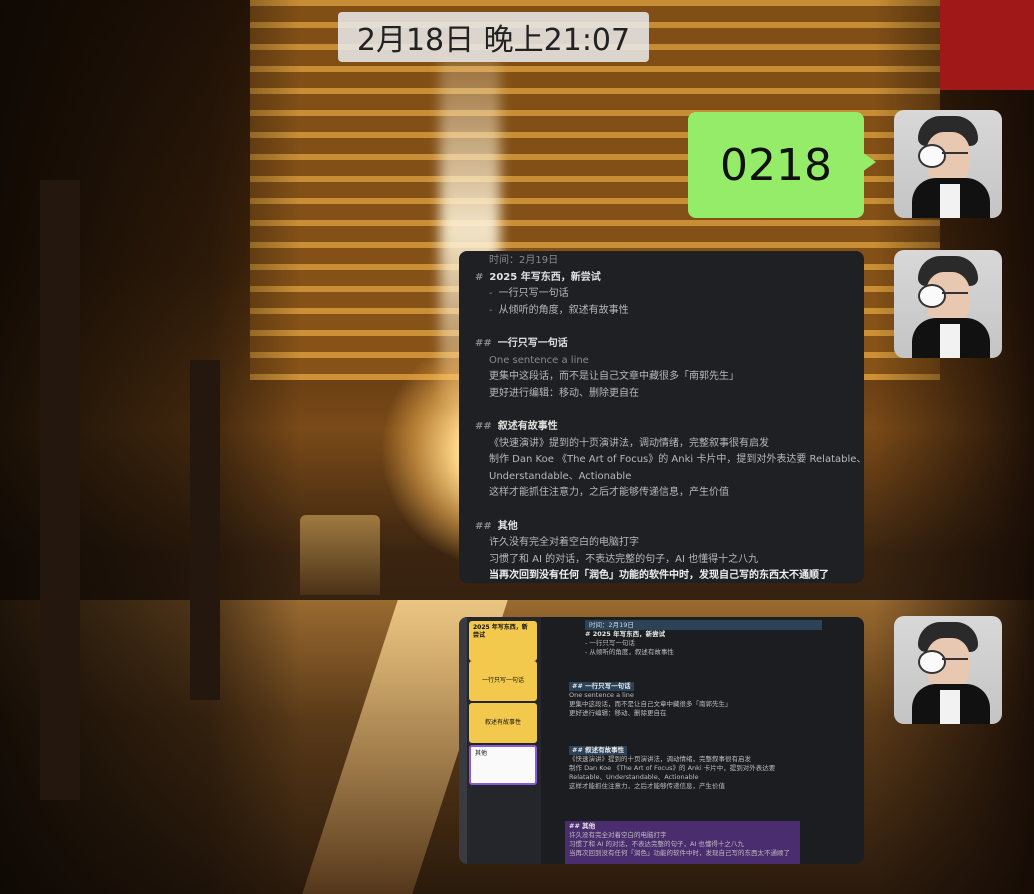 Image resolution: width=1034 pixels, height=894 pixels. Describe the element at coordinates (661, 344) in the screenshot. I see `note-heading: ## 一行只写一句话` at that location.